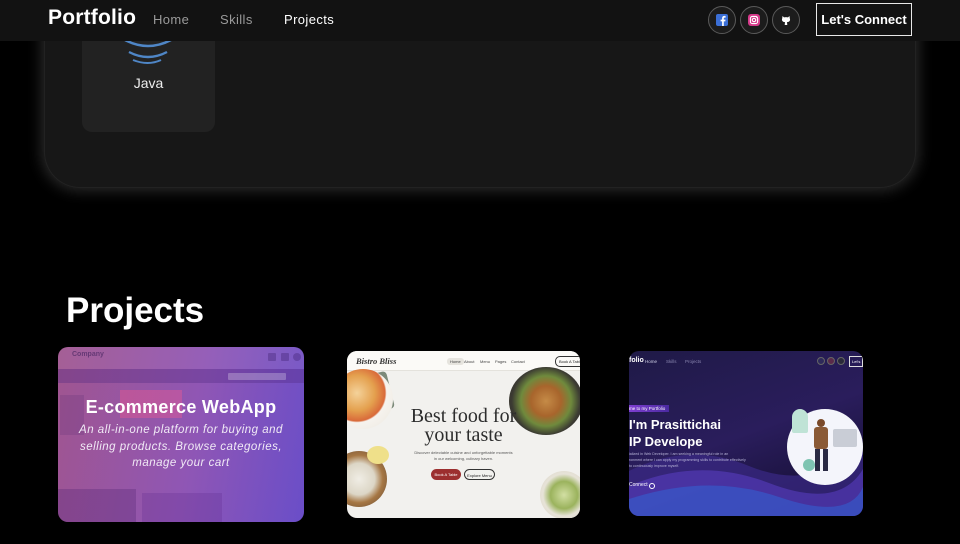  What do you see at coordinates (856, 361) in the screenshot?
I see `portfolio-preview-connect-button: Let's` at bounding box center [856, 361].